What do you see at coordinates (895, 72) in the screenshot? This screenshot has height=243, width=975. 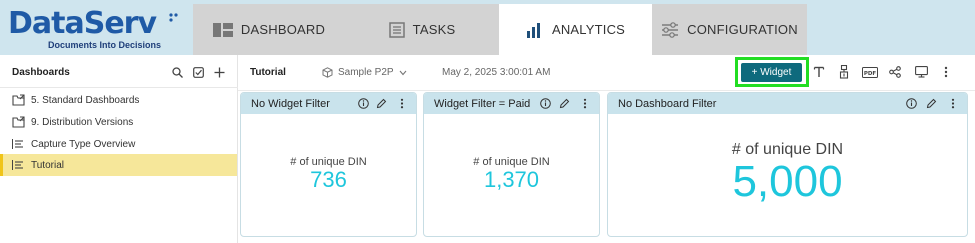 I see `share-icon` at bounding box center [895, 72].